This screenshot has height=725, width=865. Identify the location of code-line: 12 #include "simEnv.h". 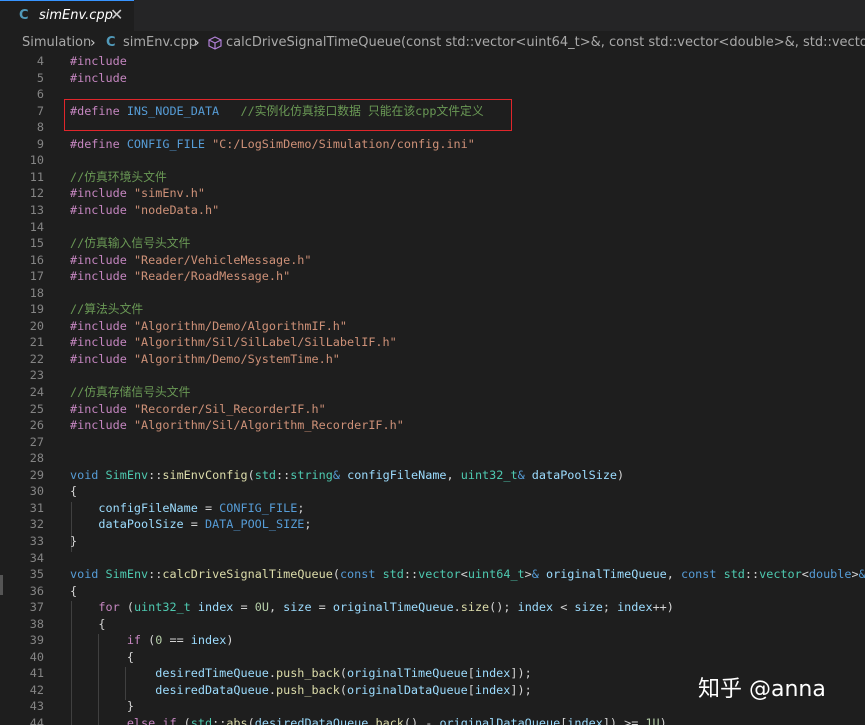
(432, 193).